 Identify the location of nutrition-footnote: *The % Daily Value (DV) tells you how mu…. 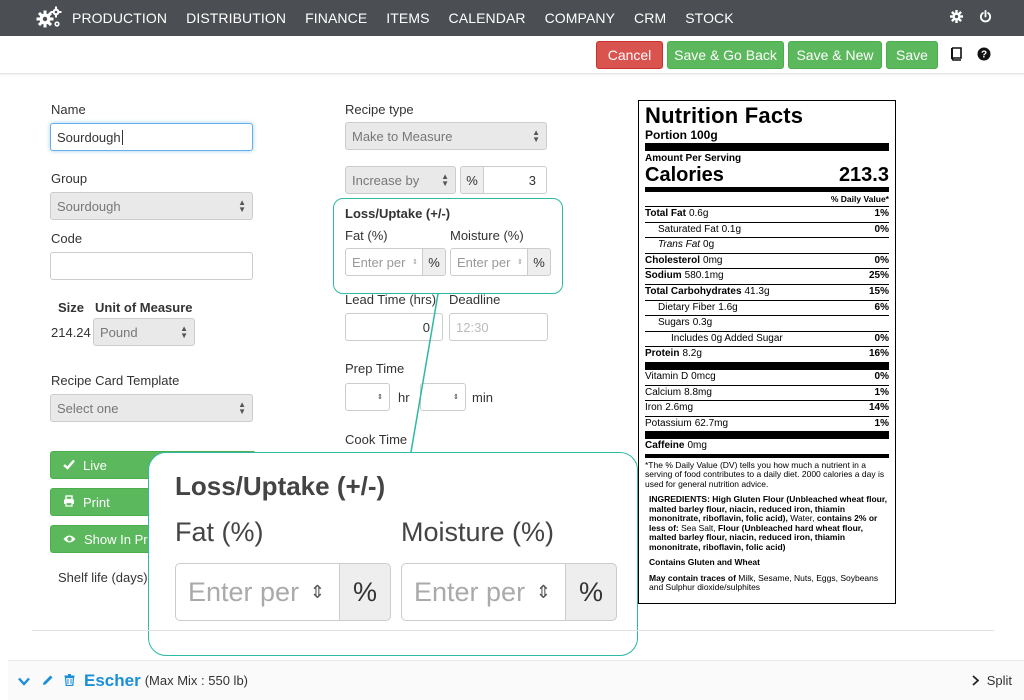
(765, 474).